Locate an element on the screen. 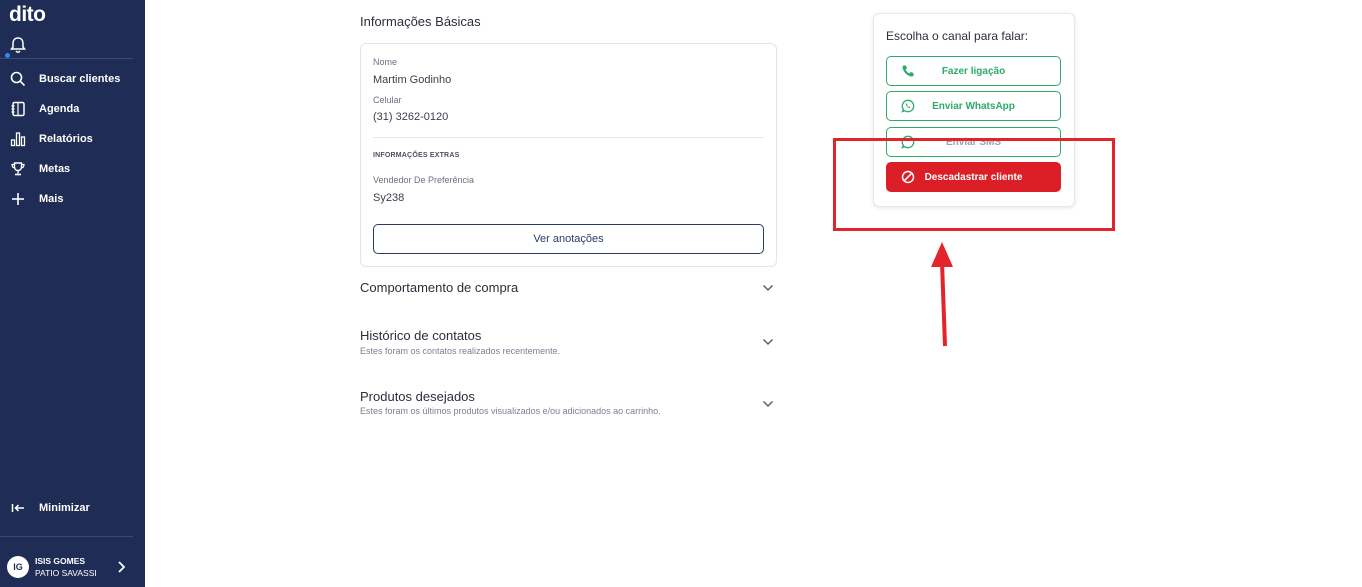 This screenshot has width=1362, height=587. collapse-left-icon is located at coordinates (18, 508).